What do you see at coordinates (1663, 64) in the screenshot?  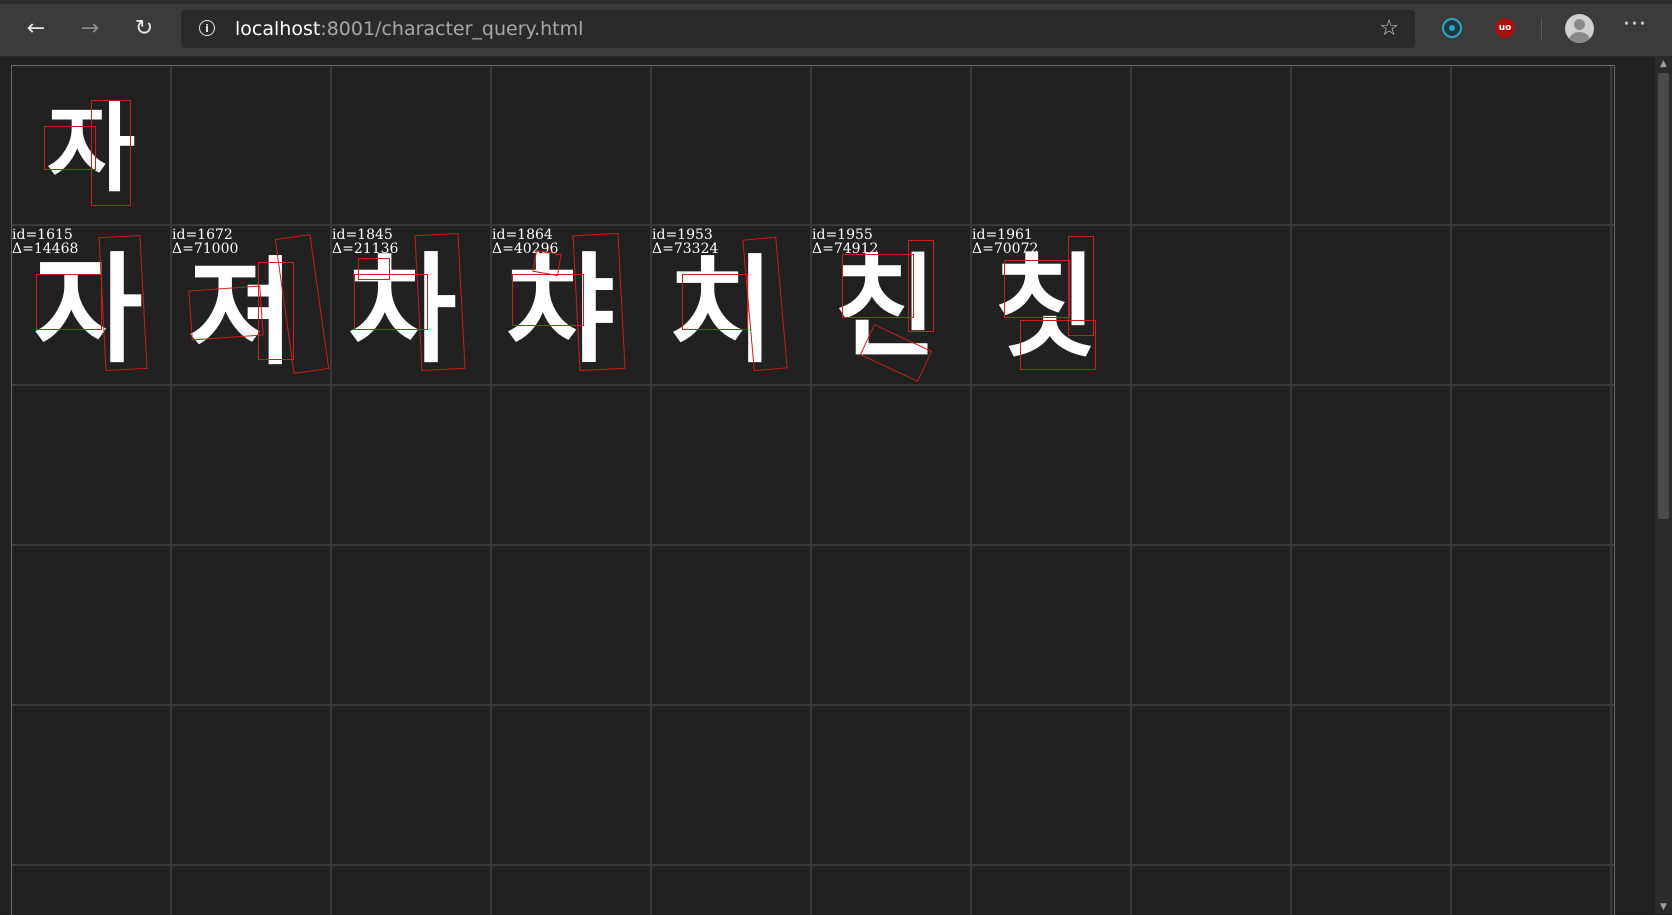 I see `scroll-up-arrow-icon: ▲` at bounding box center [1663, 64].